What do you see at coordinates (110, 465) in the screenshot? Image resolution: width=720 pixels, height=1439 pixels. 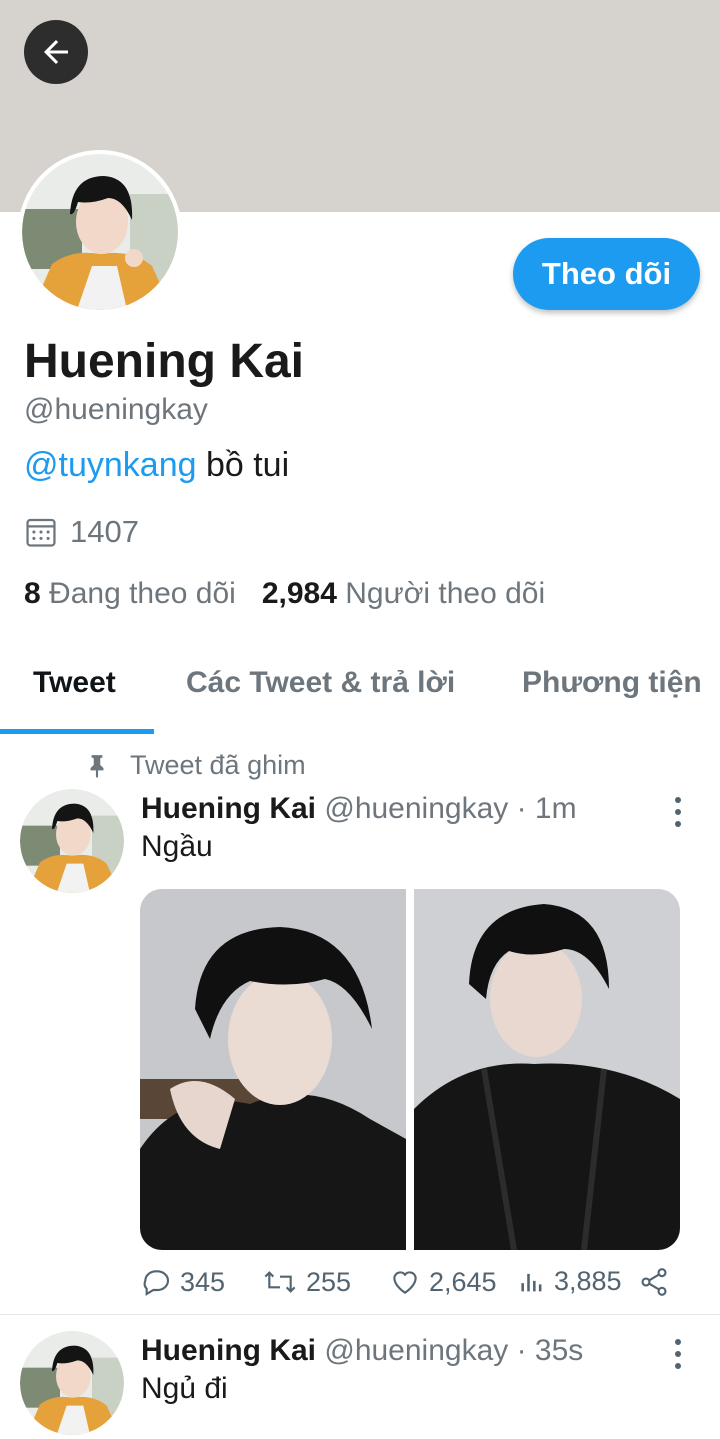 I see `bio-mention-link: @tuynkang` at bounding box center [110, 465].